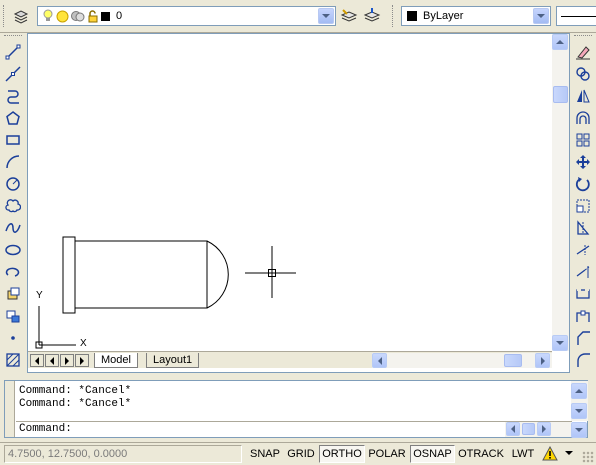 The width and height of the screenshot is (596, 465). Describe the element at coordinates (13, 227) in the screenshot. I see `spline-tool-button` at that location.